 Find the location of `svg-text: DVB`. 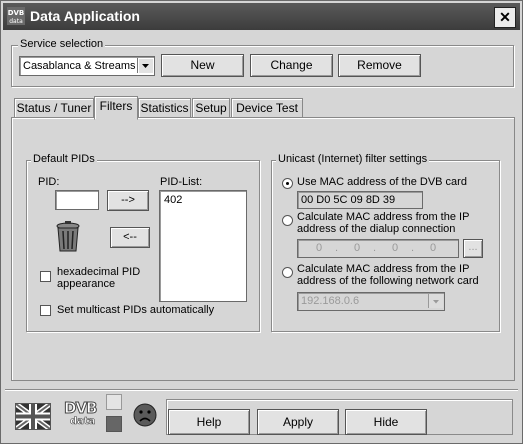

svg-text: DVB is located at coordinates (16, 13).